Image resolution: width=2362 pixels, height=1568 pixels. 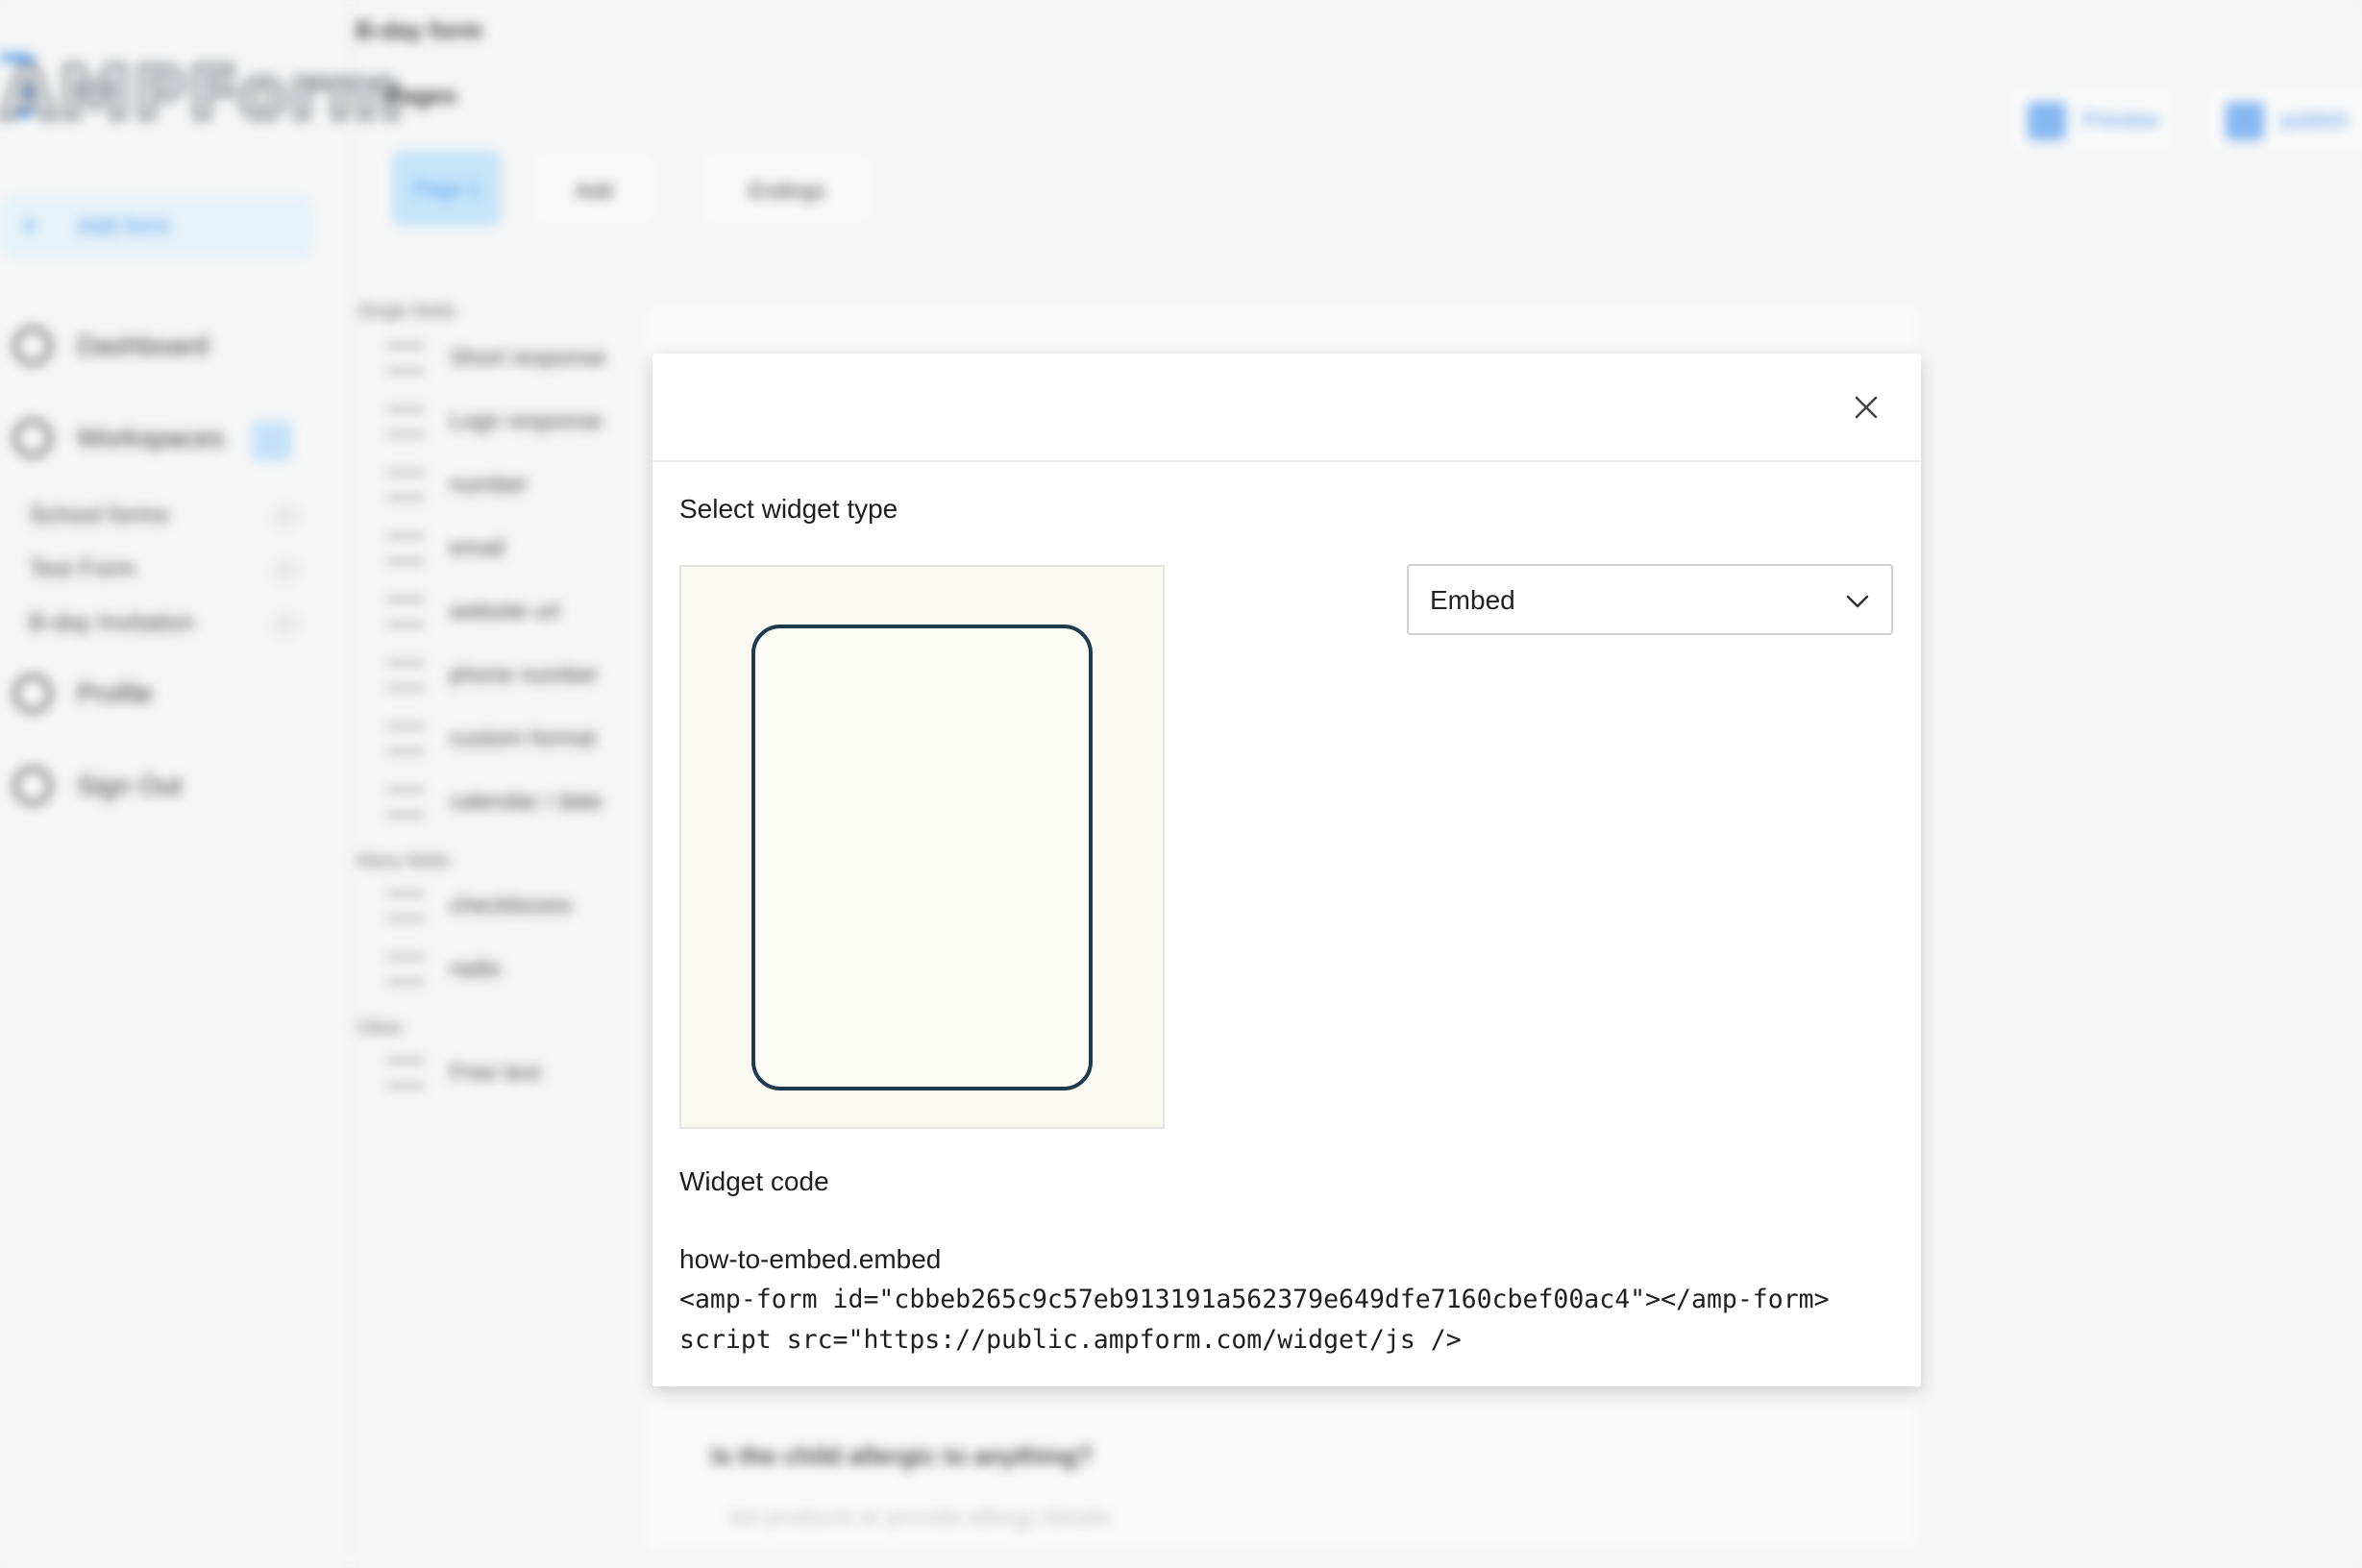 I want to click on widget-preview, so click(x=922, y=847).